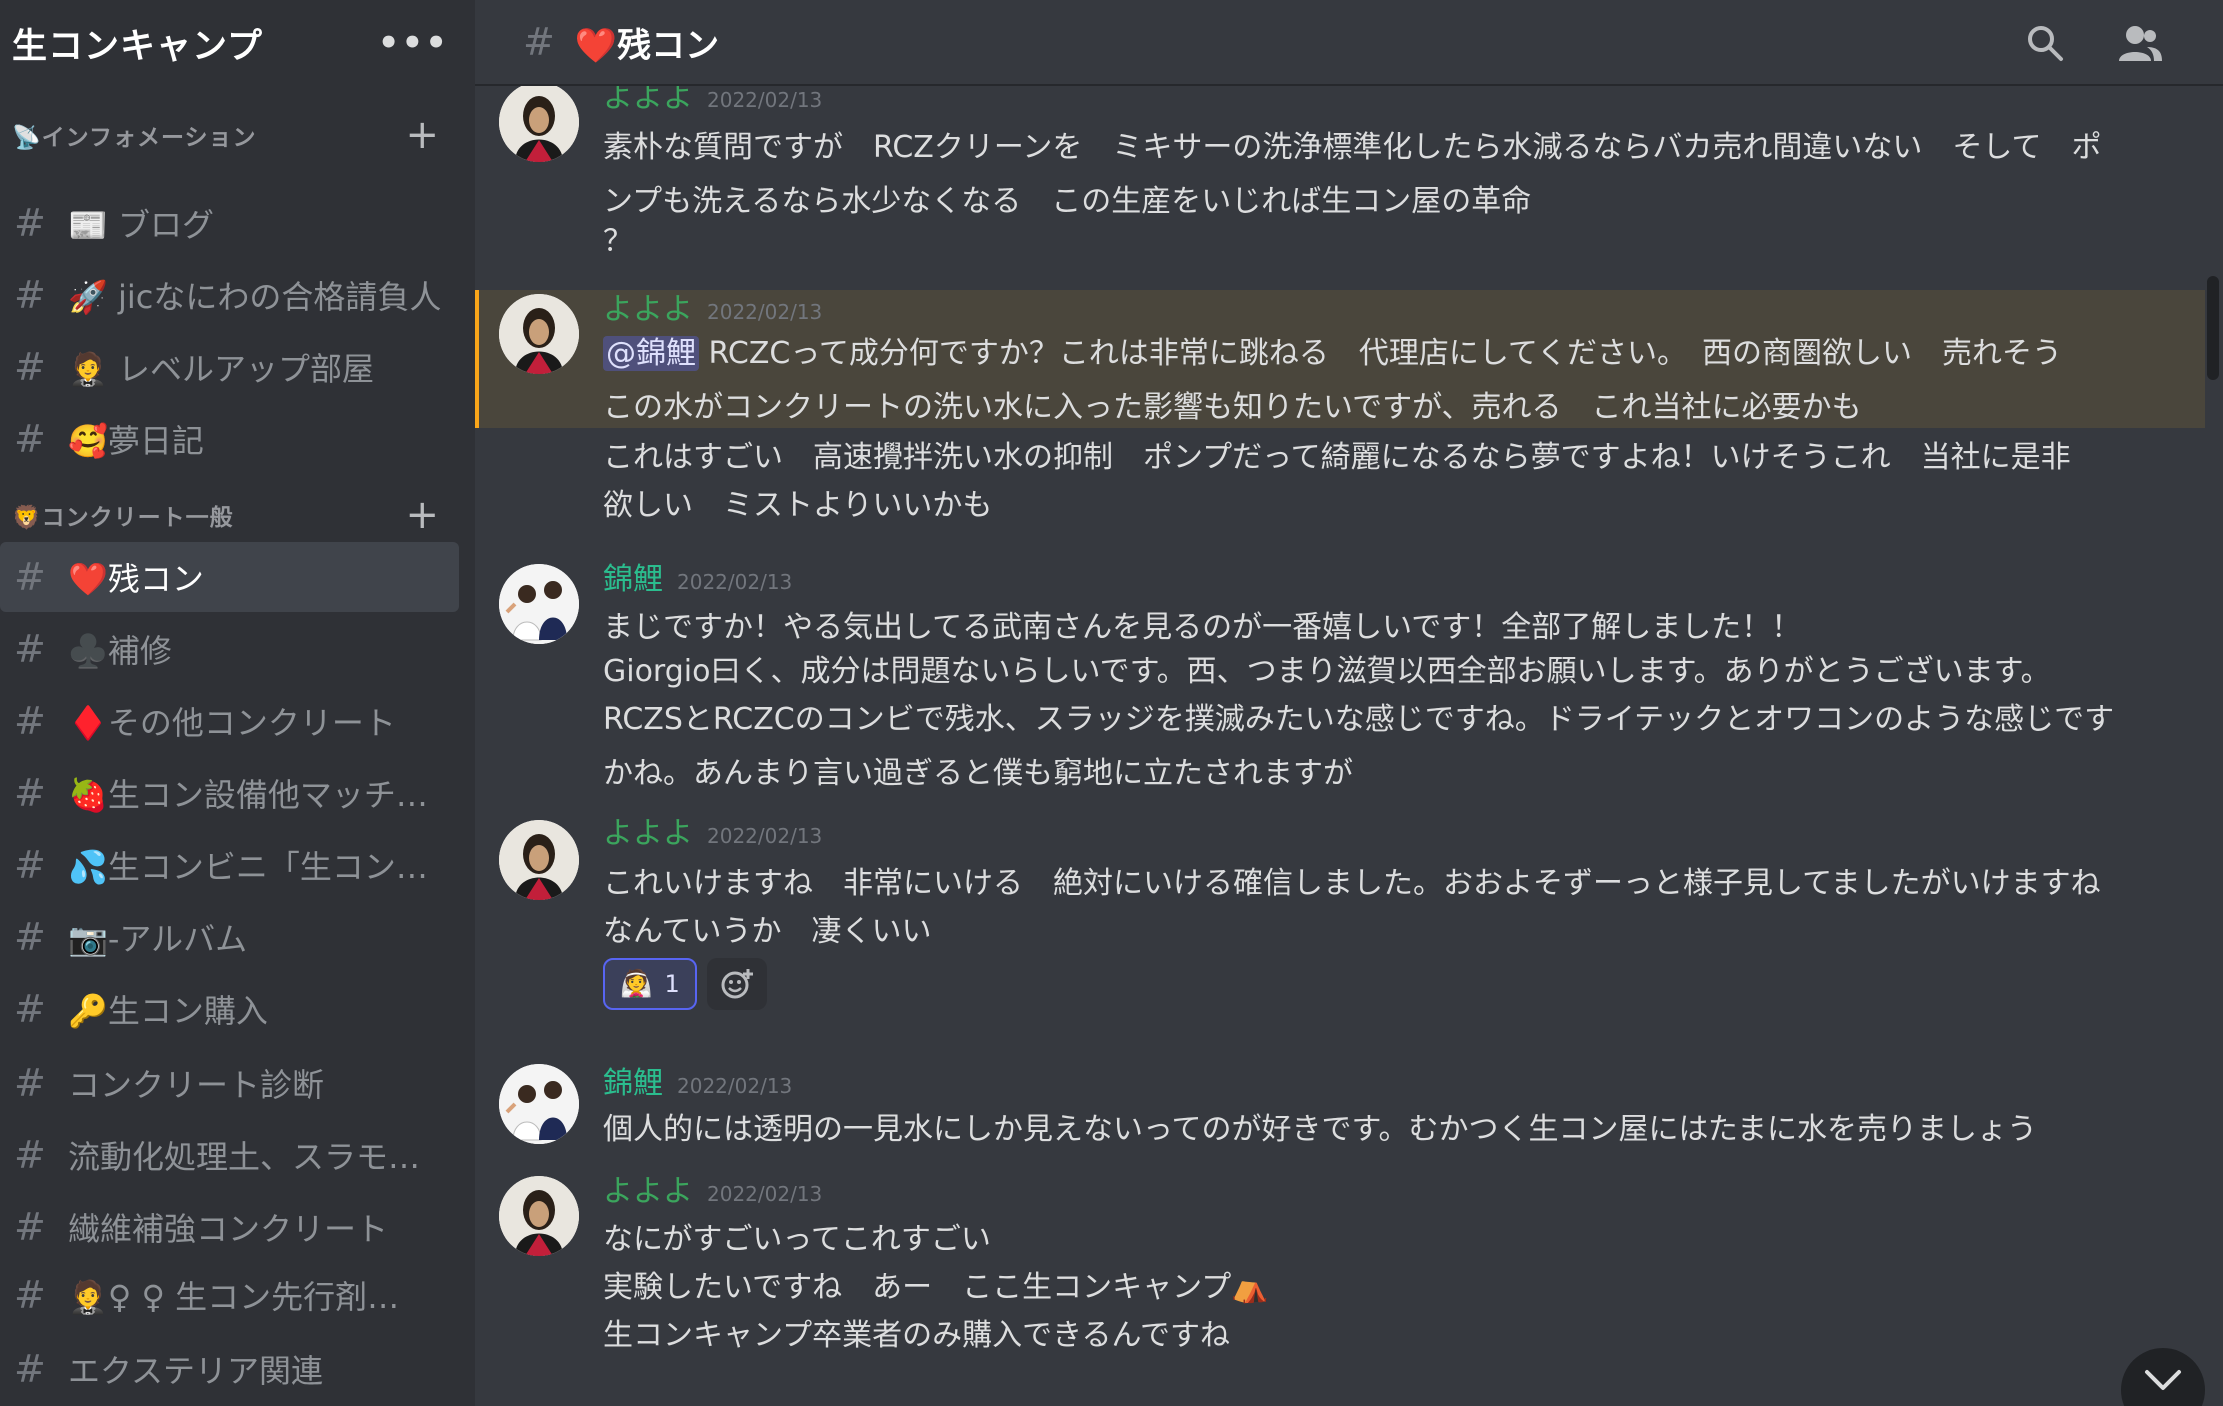  I want to click on channel-label: 繊維補強コンクリート, so click(228, 1229).